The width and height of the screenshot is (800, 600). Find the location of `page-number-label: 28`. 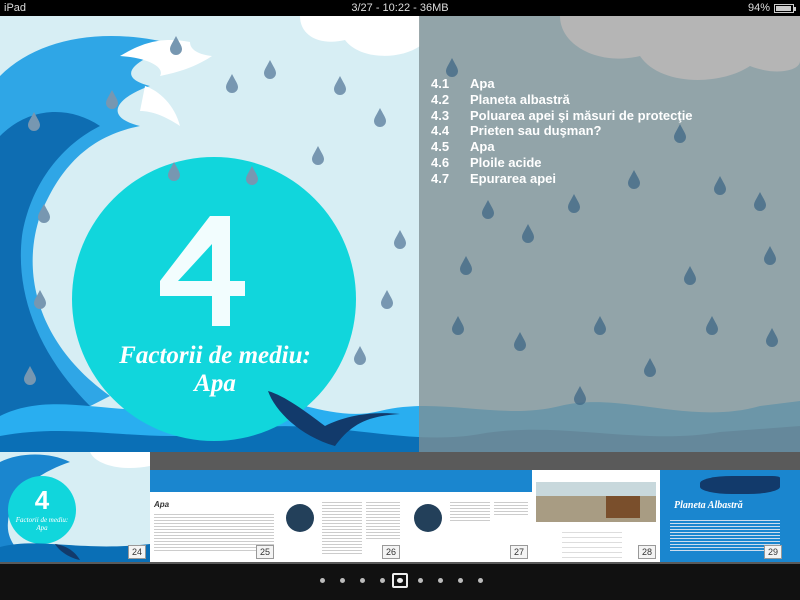

page-number-label: 28 is located at coordinates (647, 552).